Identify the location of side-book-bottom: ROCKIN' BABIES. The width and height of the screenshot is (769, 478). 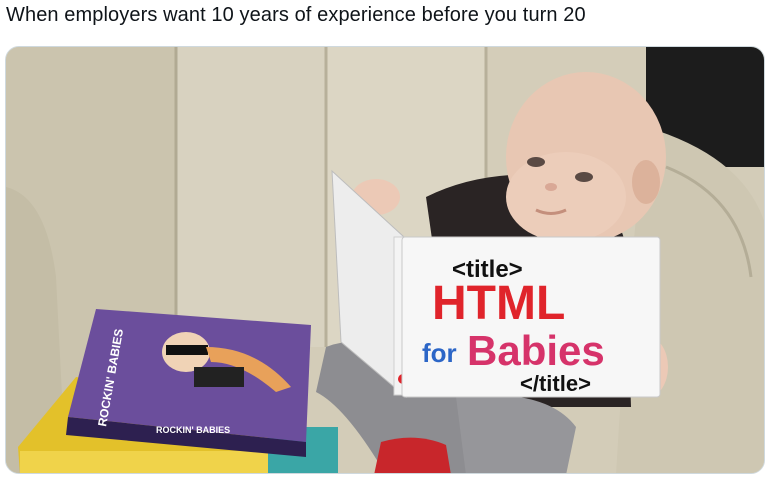
(193, 430).